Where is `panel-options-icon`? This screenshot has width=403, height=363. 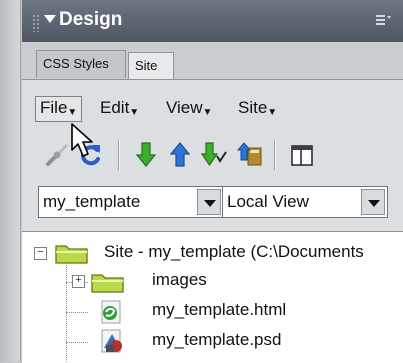
panel-options-icon is located at coordinates (383, 20).